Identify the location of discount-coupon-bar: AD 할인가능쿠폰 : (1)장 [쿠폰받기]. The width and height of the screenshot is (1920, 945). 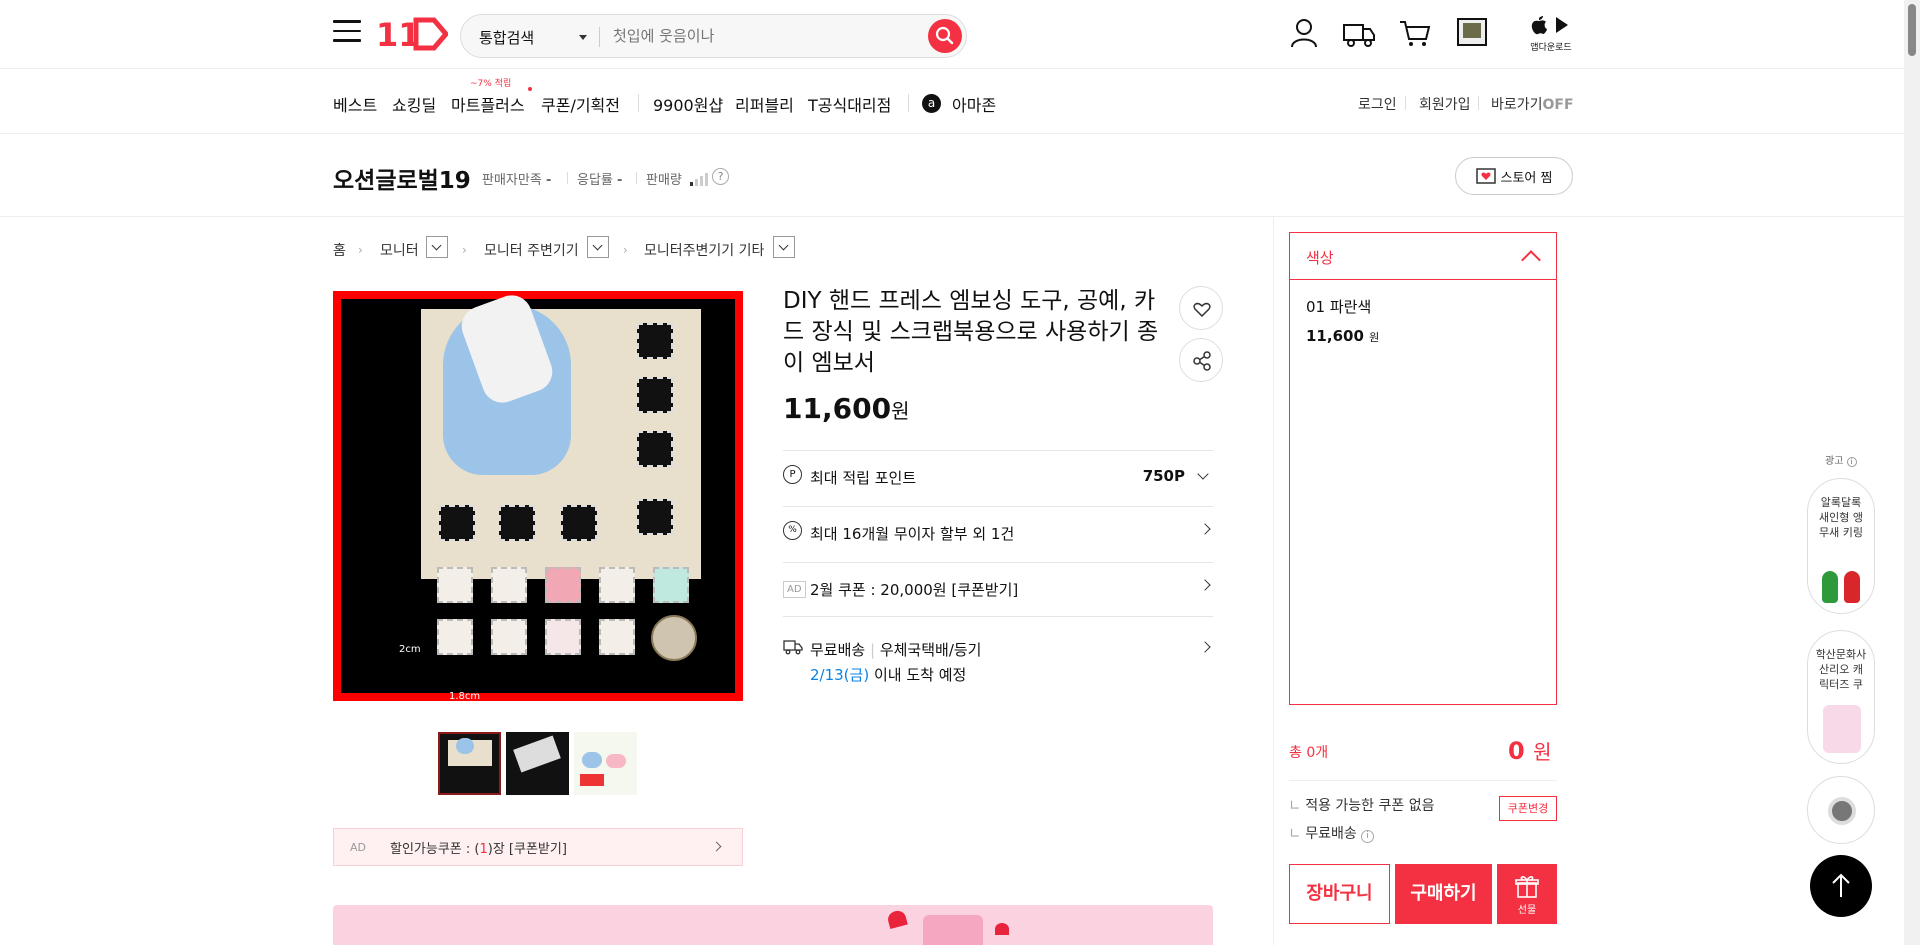
(538, 847).